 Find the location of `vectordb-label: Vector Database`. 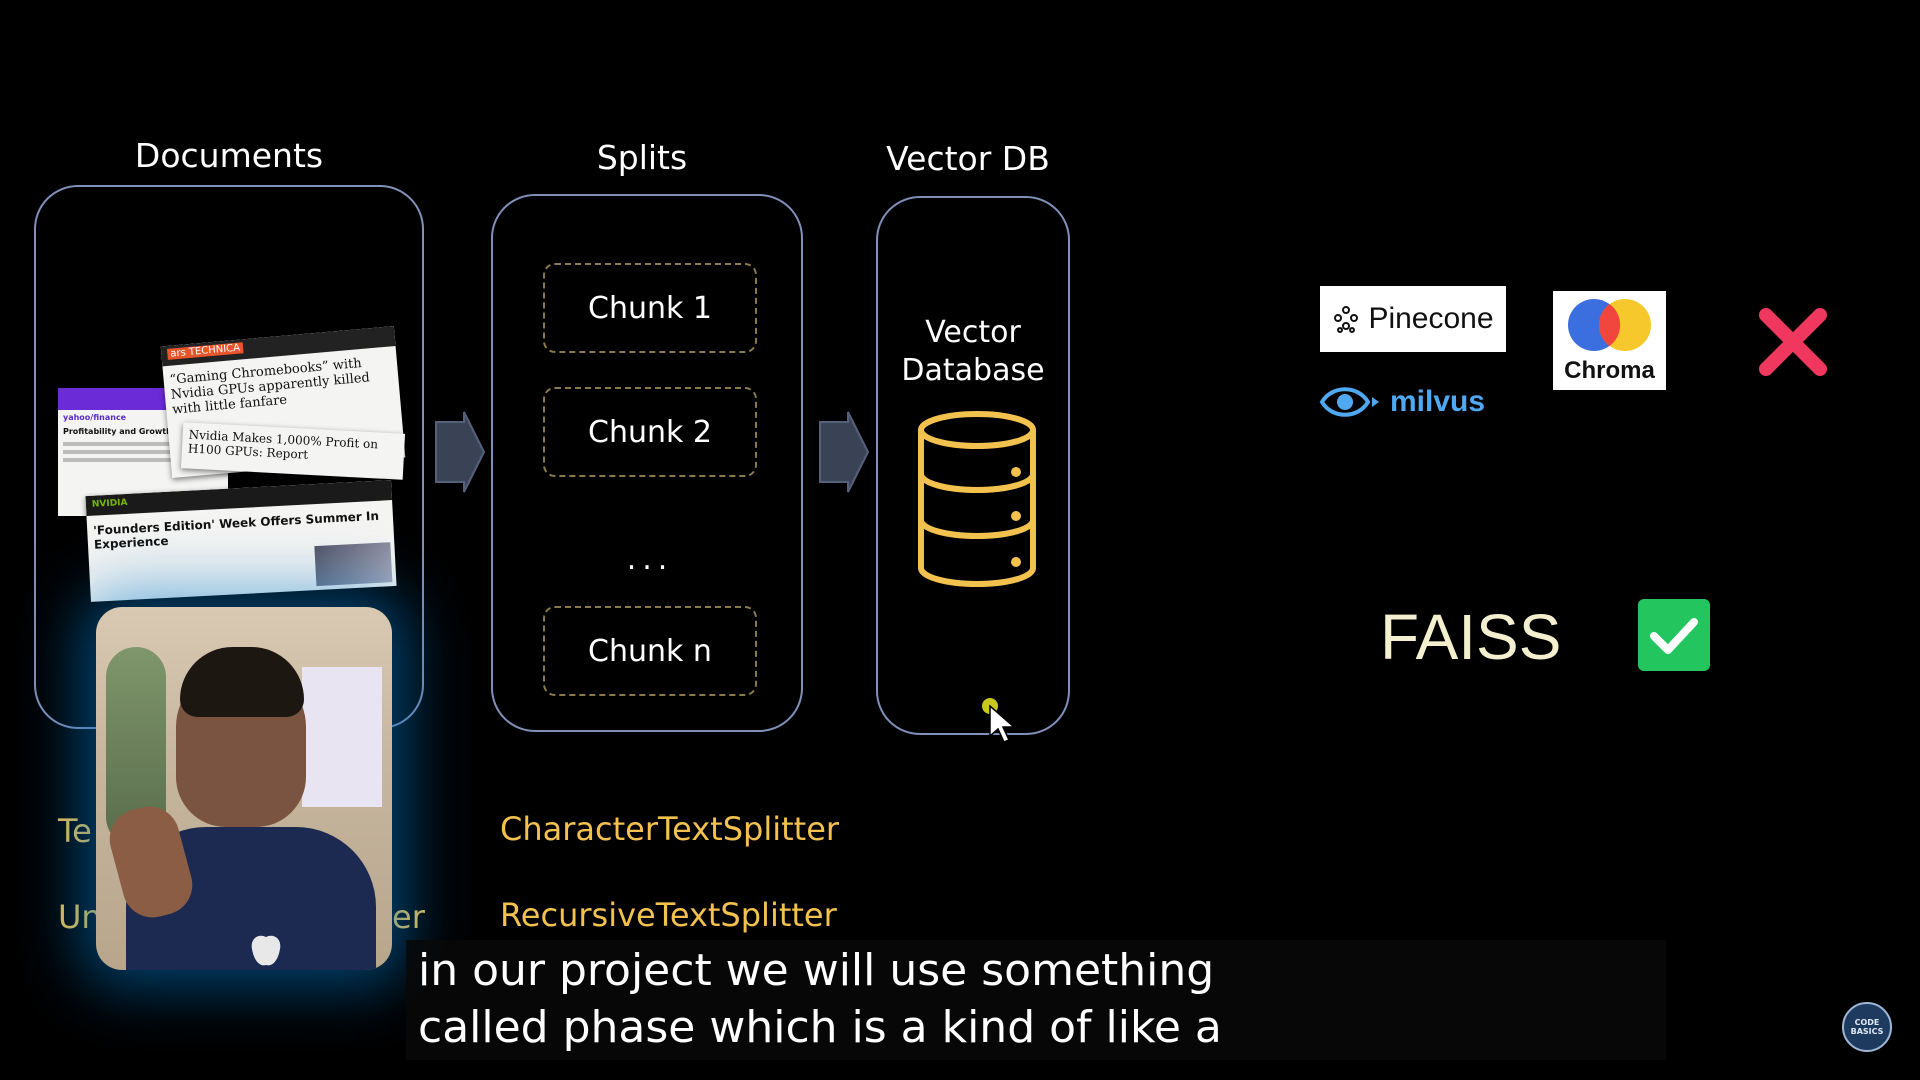

vectordb-label: Vector Database is located at coordinates (973, 351).